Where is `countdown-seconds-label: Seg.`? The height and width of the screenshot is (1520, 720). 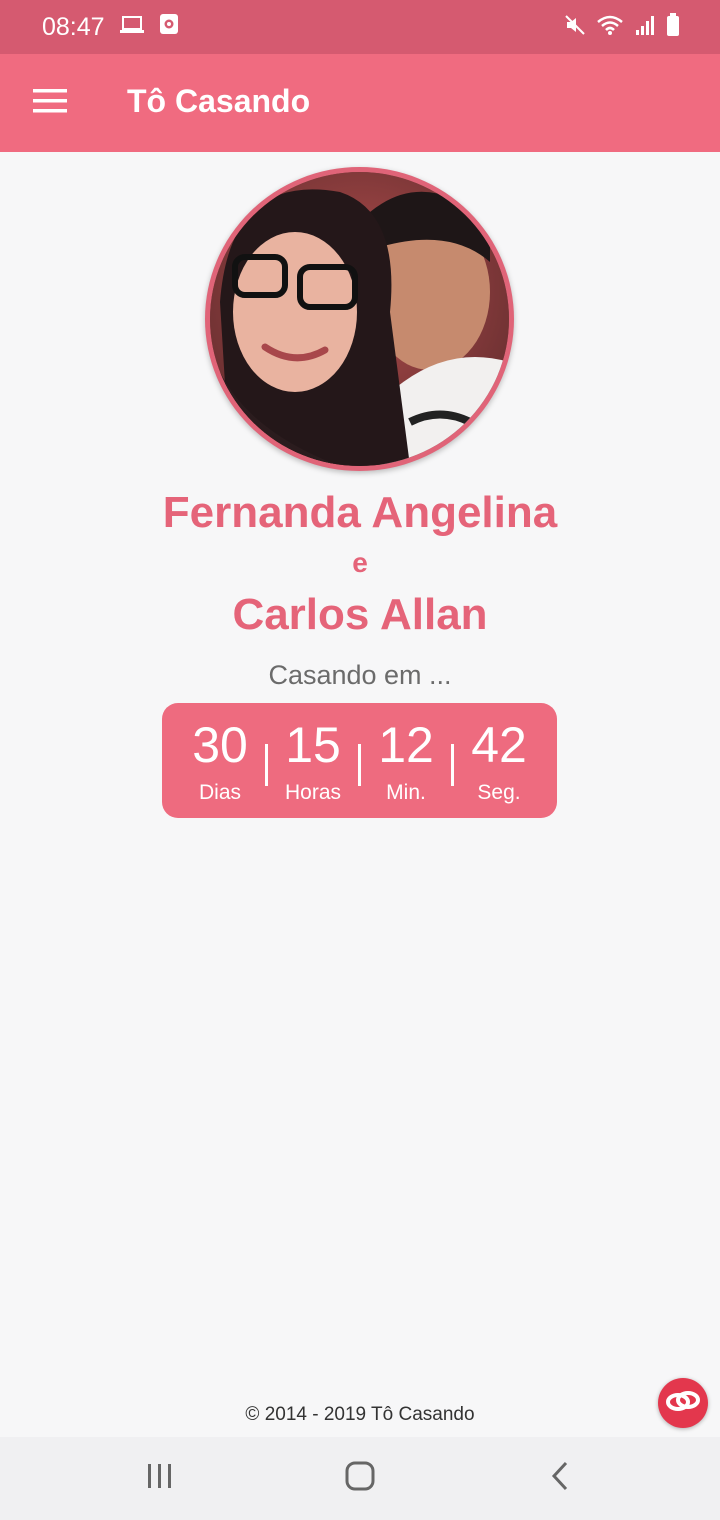
countdown-seconds-label: Seg. is located at coordinates (499, 792).